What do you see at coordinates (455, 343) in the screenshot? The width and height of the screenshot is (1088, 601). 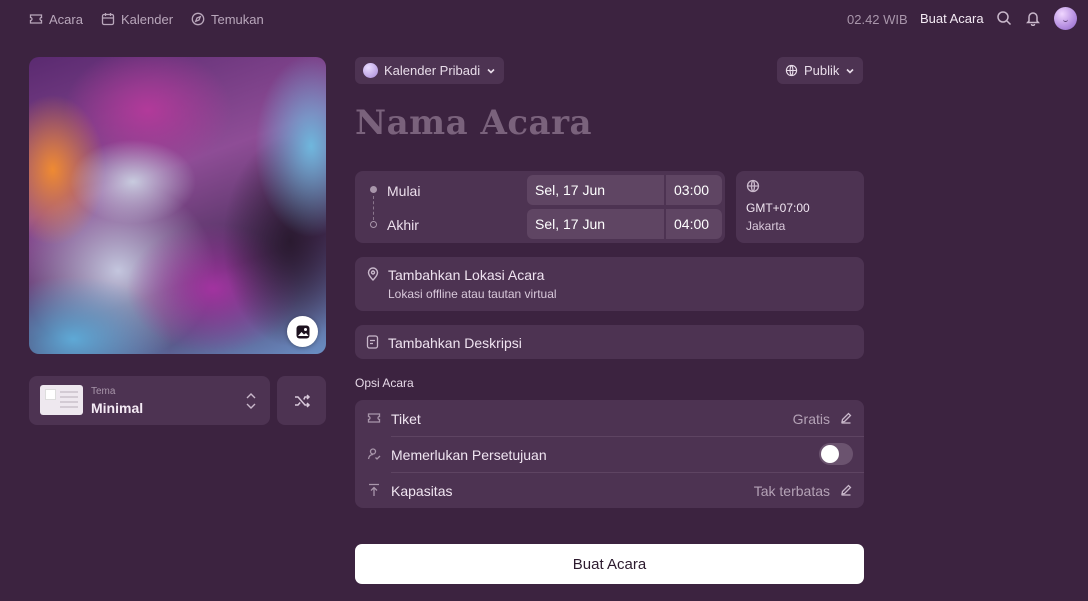 I see `description-label: Tambahkan Deskripsi` at bounding box center [455, 343].